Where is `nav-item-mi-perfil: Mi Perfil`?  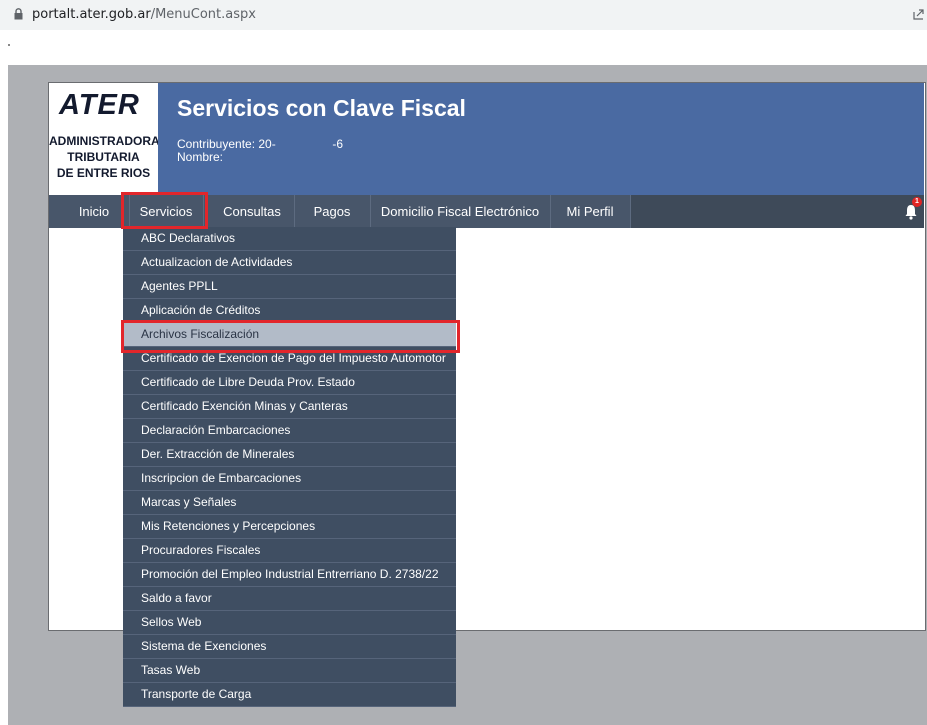
nav-item-mi-perfil: Mi Perfil is located at coordinates (590, 211).